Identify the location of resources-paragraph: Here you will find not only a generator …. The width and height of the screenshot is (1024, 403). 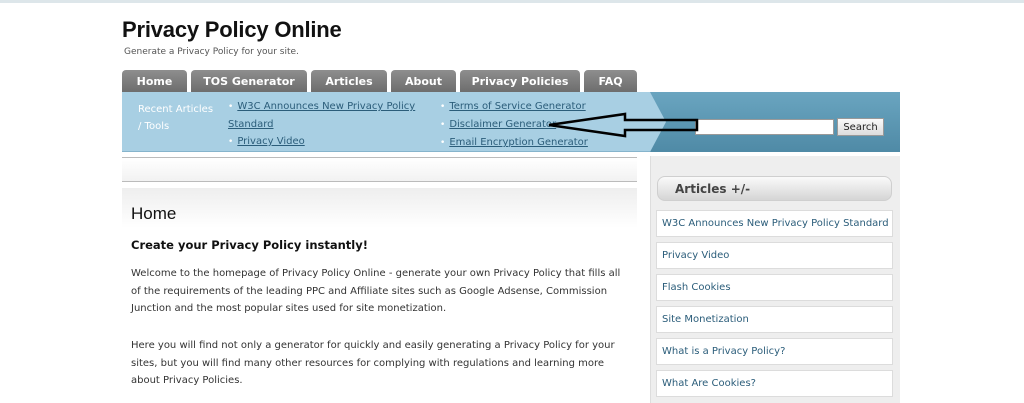
(373, 363).